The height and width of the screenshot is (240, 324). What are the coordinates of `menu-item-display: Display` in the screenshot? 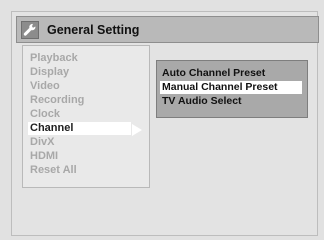 It's located at (79, 72).